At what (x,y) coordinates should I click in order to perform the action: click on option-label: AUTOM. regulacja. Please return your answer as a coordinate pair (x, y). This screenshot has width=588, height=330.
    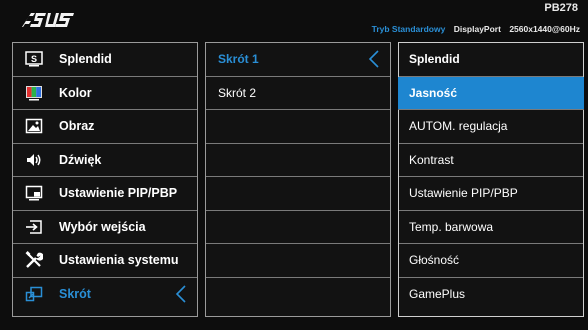
    Looking at the image, I should click on (458, 126).